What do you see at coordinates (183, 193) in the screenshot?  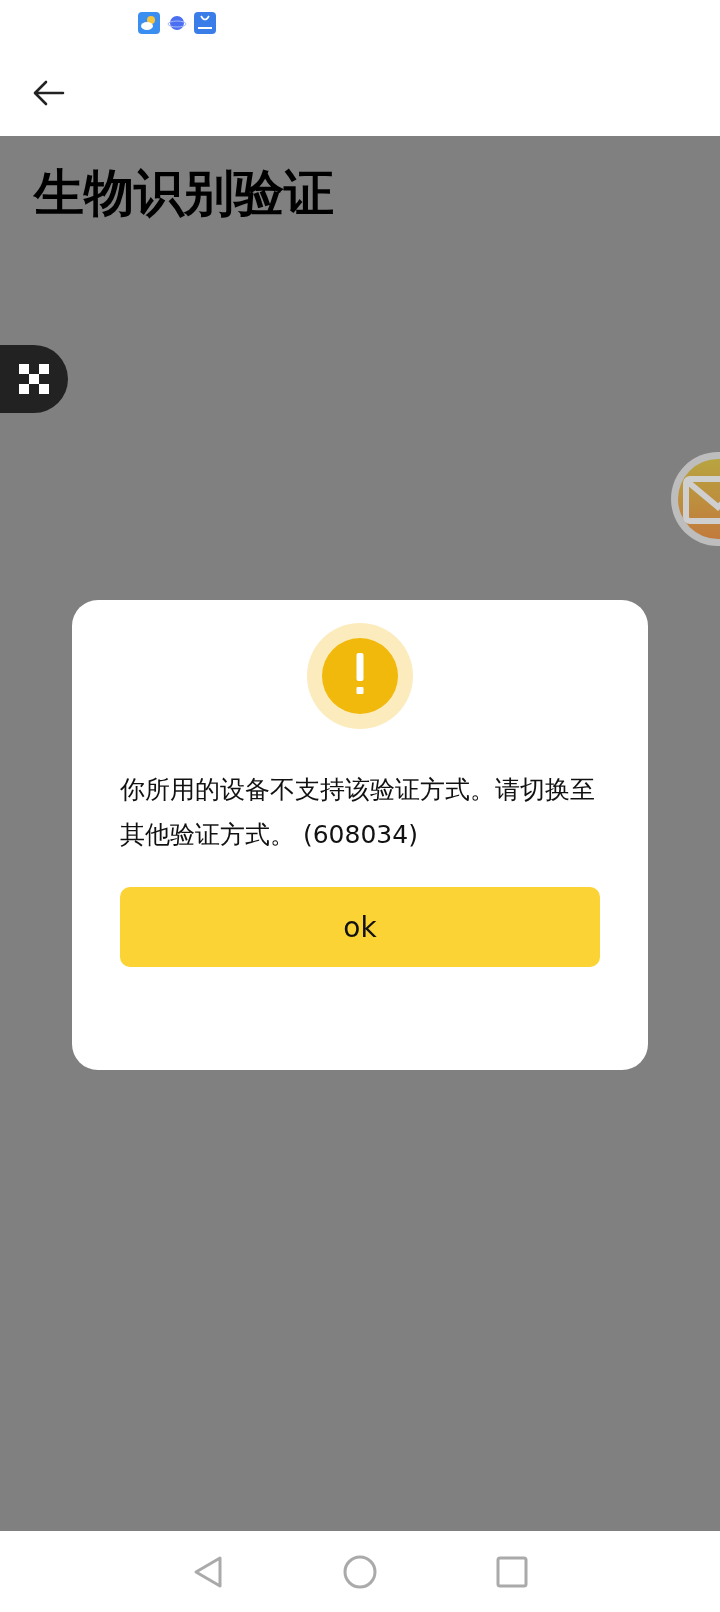 I see `page-title: 生物识别验证` at bounding box center [183, 193].